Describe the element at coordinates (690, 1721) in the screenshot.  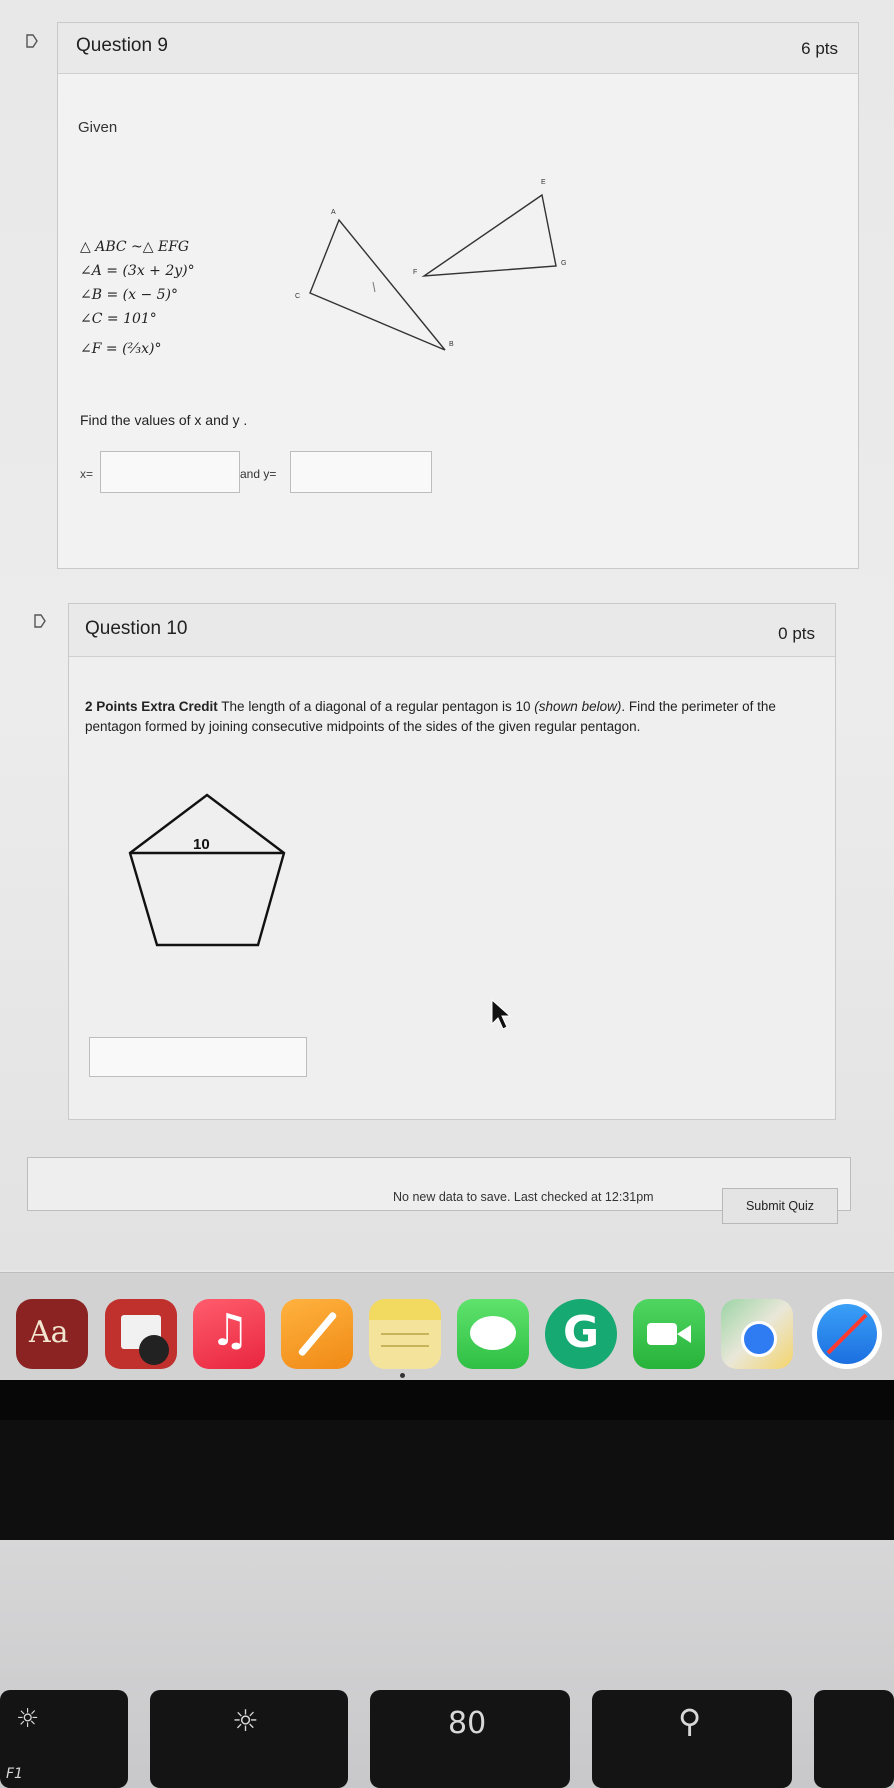
I see `search-icon: ⚲` at that location.